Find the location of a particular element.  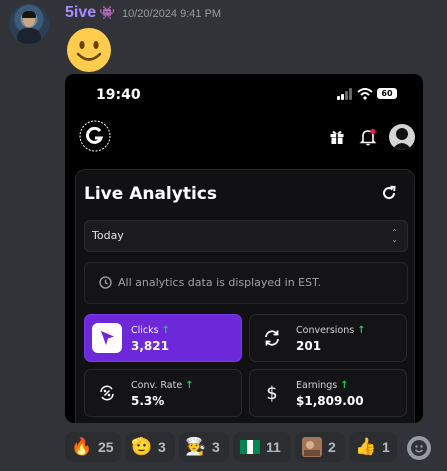

stat-label: Conv. Rate ↑ is located at coordinates (162, 385).